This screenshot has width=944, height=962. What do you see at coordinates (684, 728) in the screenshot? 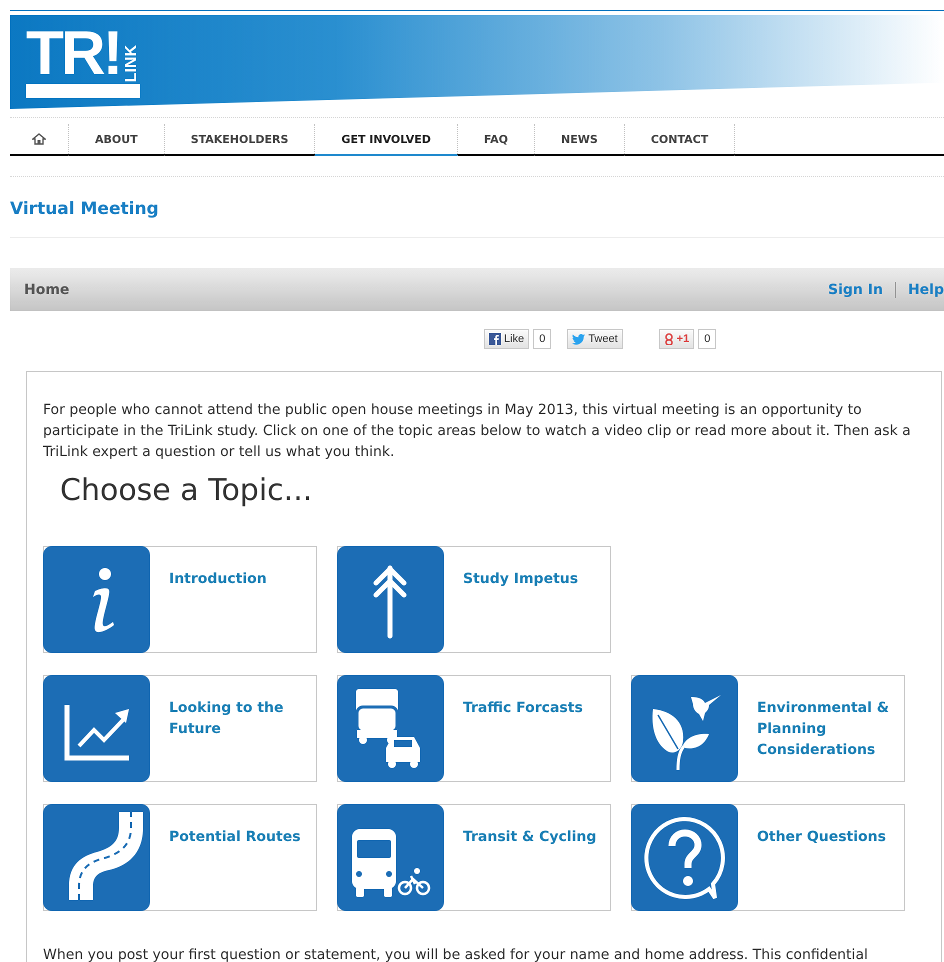
I see `leaf-and-bird-icon` at bounding box center [684, 728].